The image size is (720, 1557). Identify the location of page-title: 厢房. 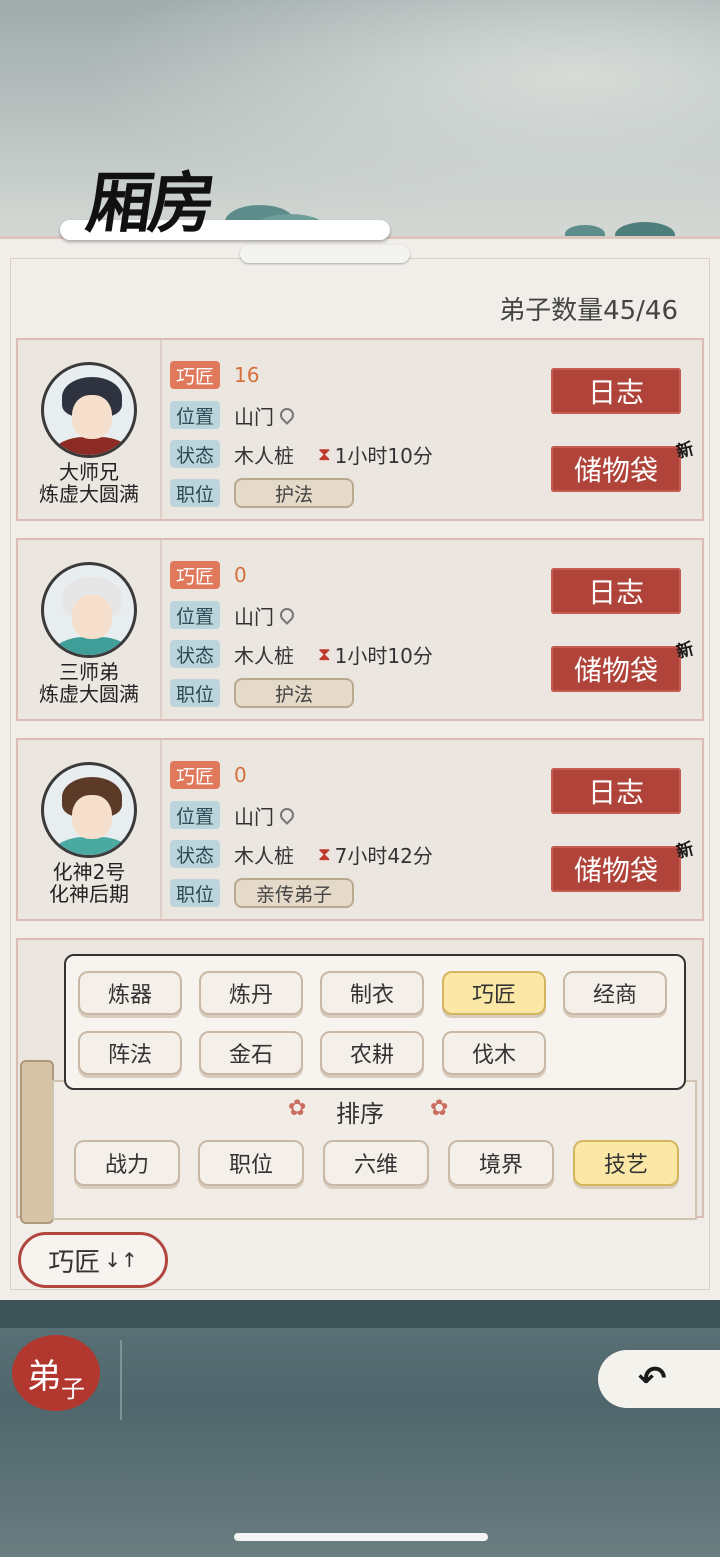
(149, 203).